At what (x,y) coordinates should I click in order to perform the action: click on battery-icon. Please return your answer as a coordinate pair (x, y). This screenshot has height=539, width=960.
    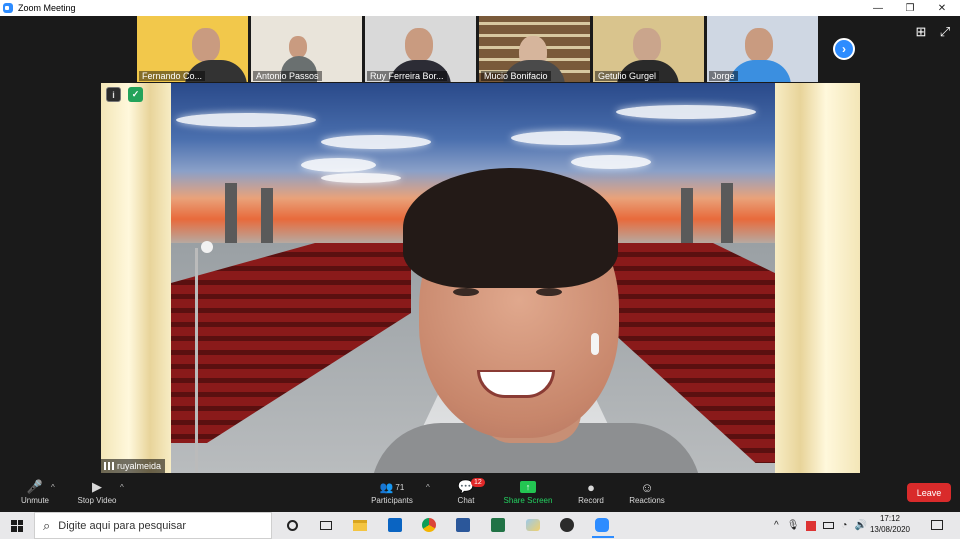
    Looking at the image, I should click on (829, 525).